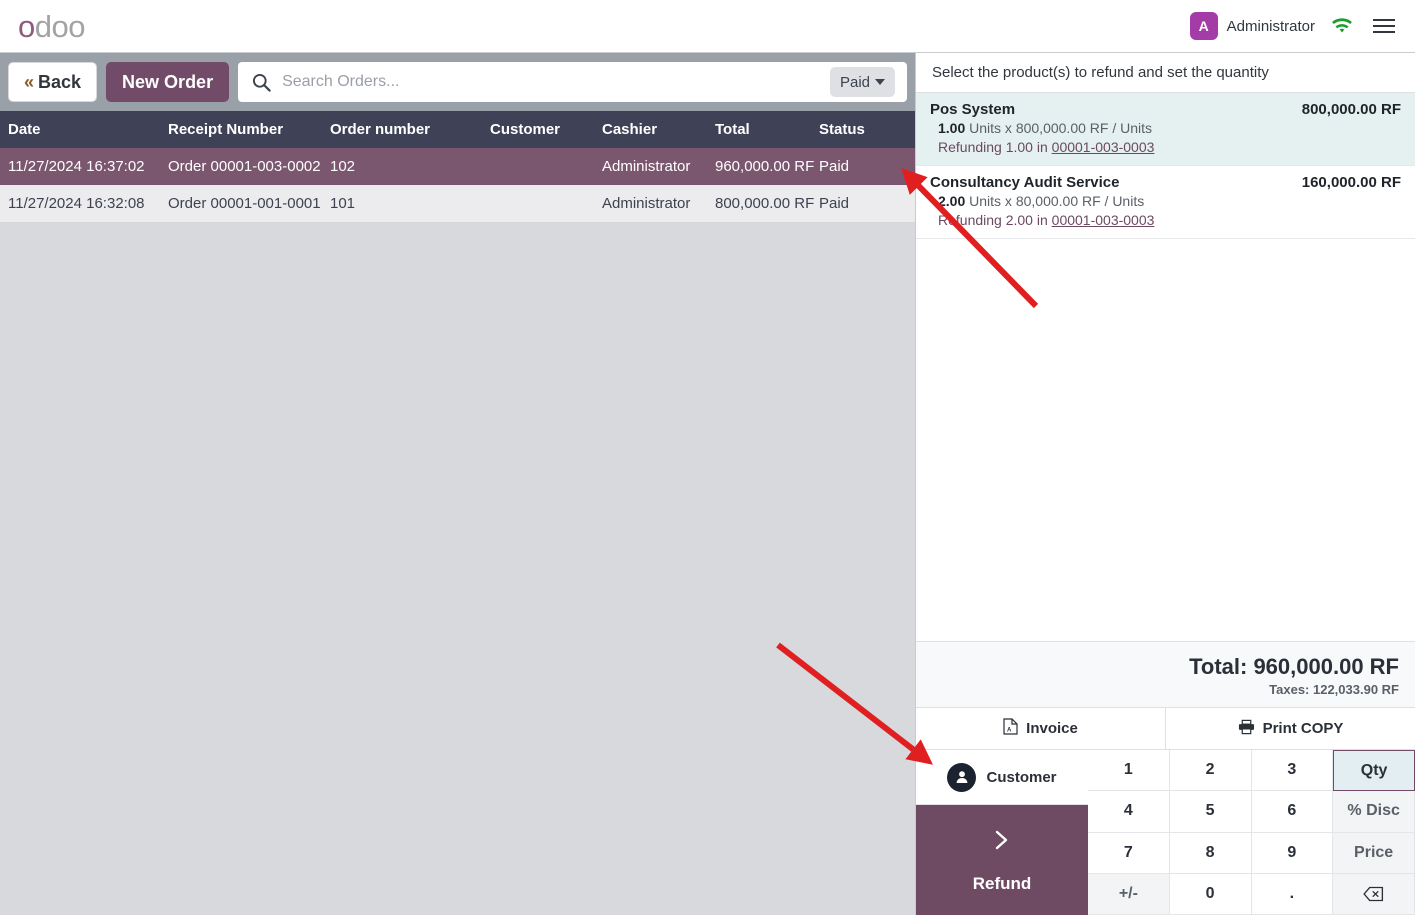 Image resolution: width=1415 pixels, height=915 pixels. What do you see at coordinates (1292, 812) in the screenshot?
I see `numpad-key-6: 6` at bounding box center [1292, 812].